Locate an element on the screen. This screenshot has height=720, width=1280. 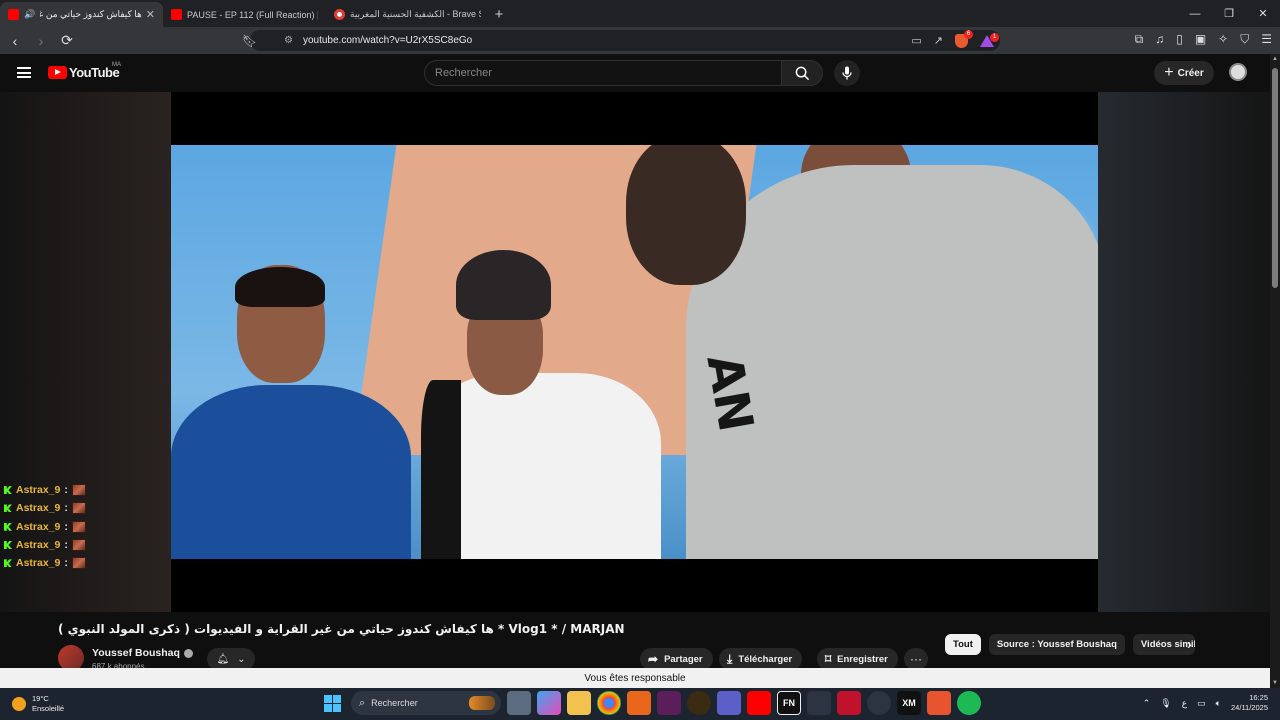
chat-username: Astrax_9 is located at coordinates (38, 508).